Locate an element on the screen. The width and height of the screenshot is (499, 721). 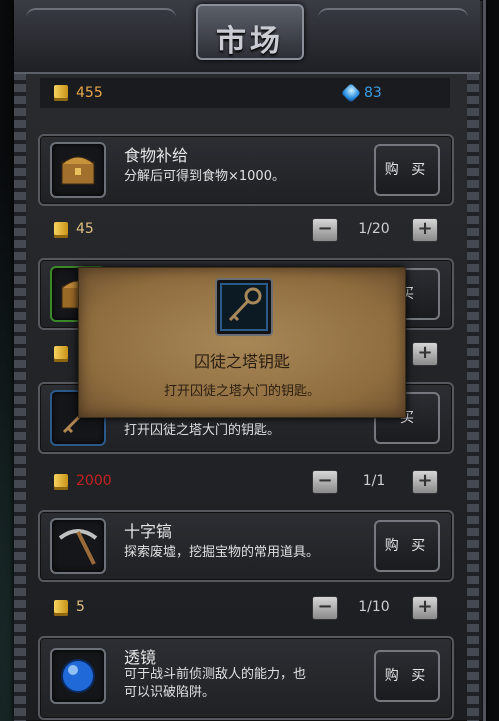
title-plate: 市场 is located at coordinates (250, 32).